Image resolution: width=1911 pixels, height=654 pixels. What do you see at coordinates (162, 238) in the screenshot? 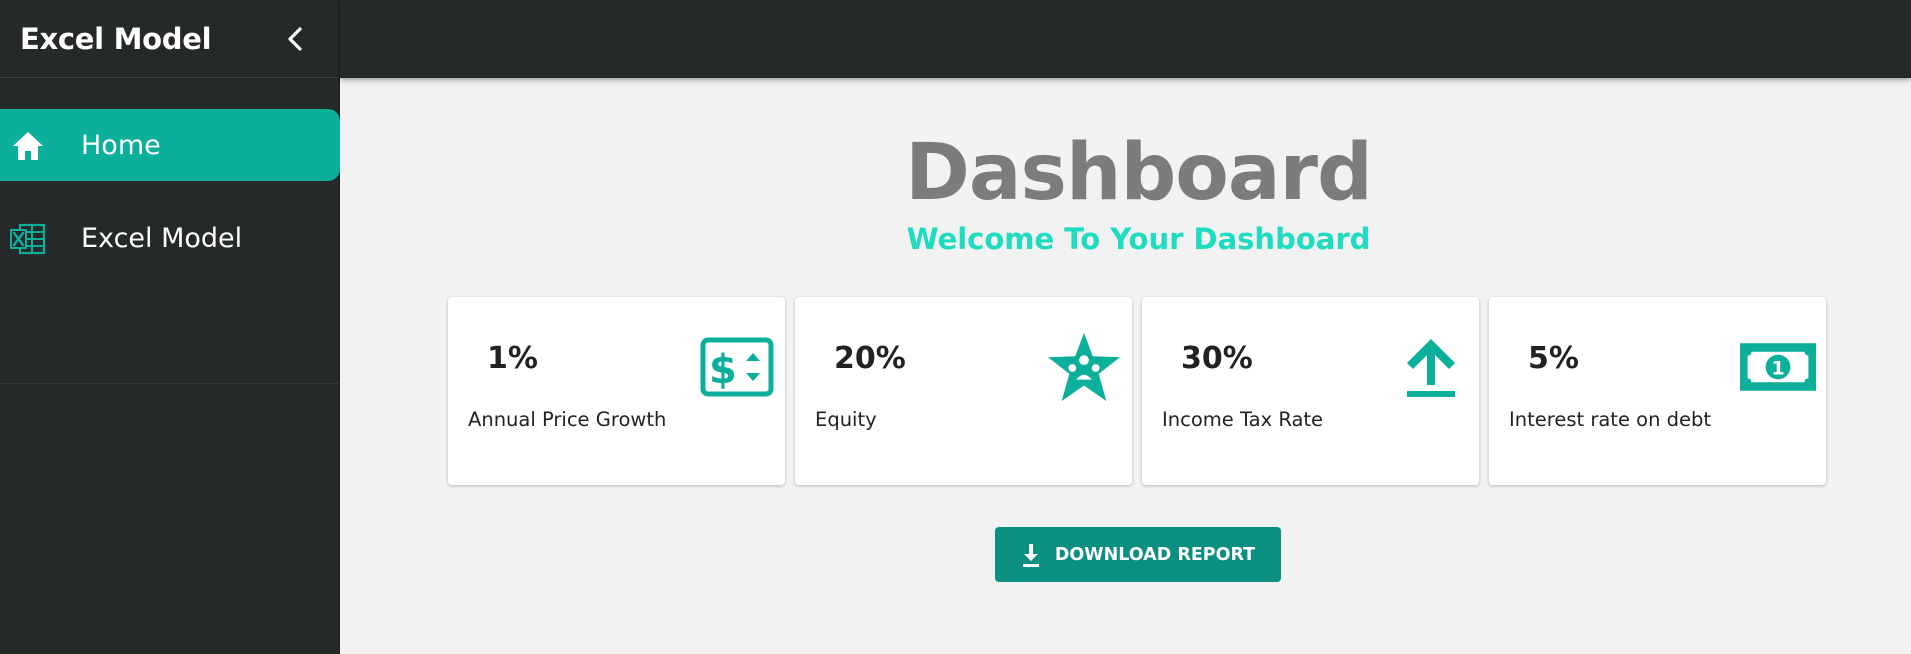
I see `sidebar-item-label: Excel Model` at bounding box center [162, 238].